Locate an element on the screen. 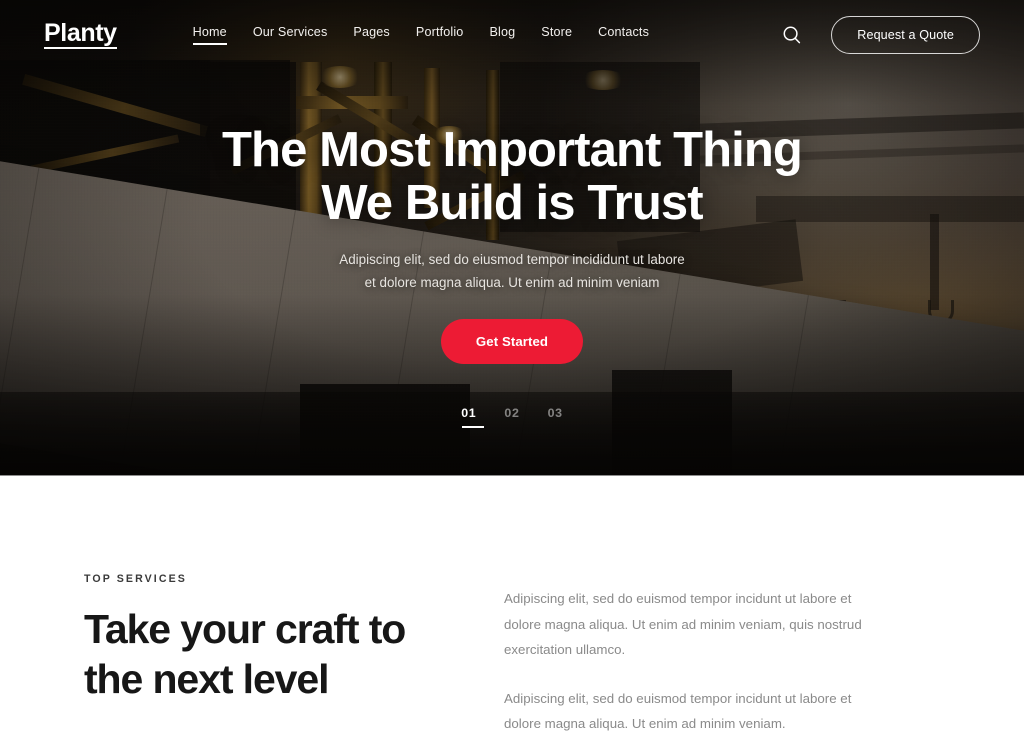  slide-indicator-02: 02 is located at coordinates (511, 417).